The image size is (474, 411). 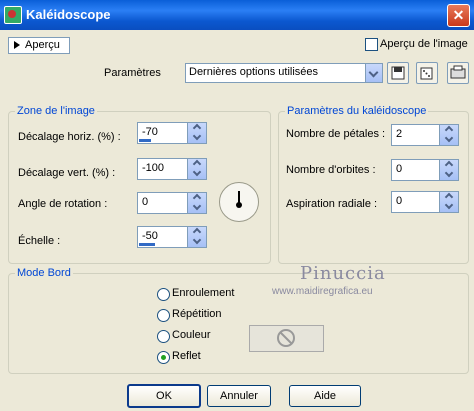 I want to click on floppy-icon, so click(x=398, y=73).